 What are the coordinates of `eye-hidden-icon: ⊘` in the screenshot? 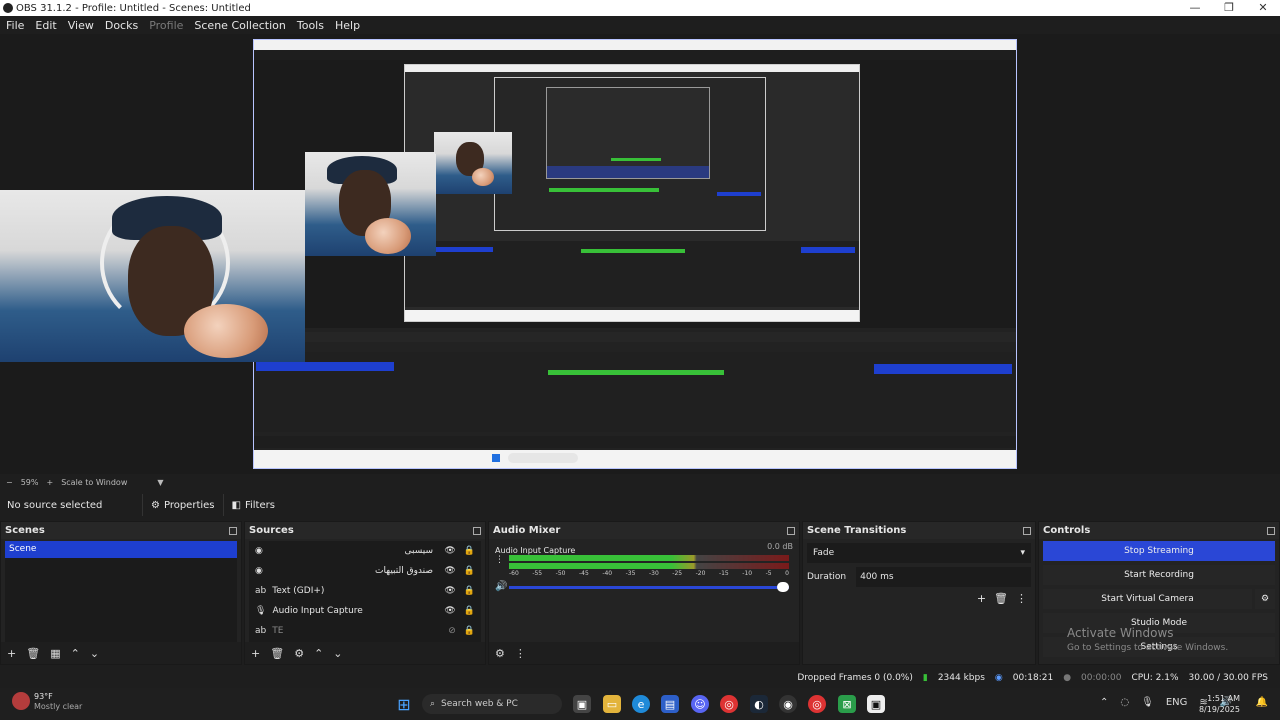 It's located at (452, 631).